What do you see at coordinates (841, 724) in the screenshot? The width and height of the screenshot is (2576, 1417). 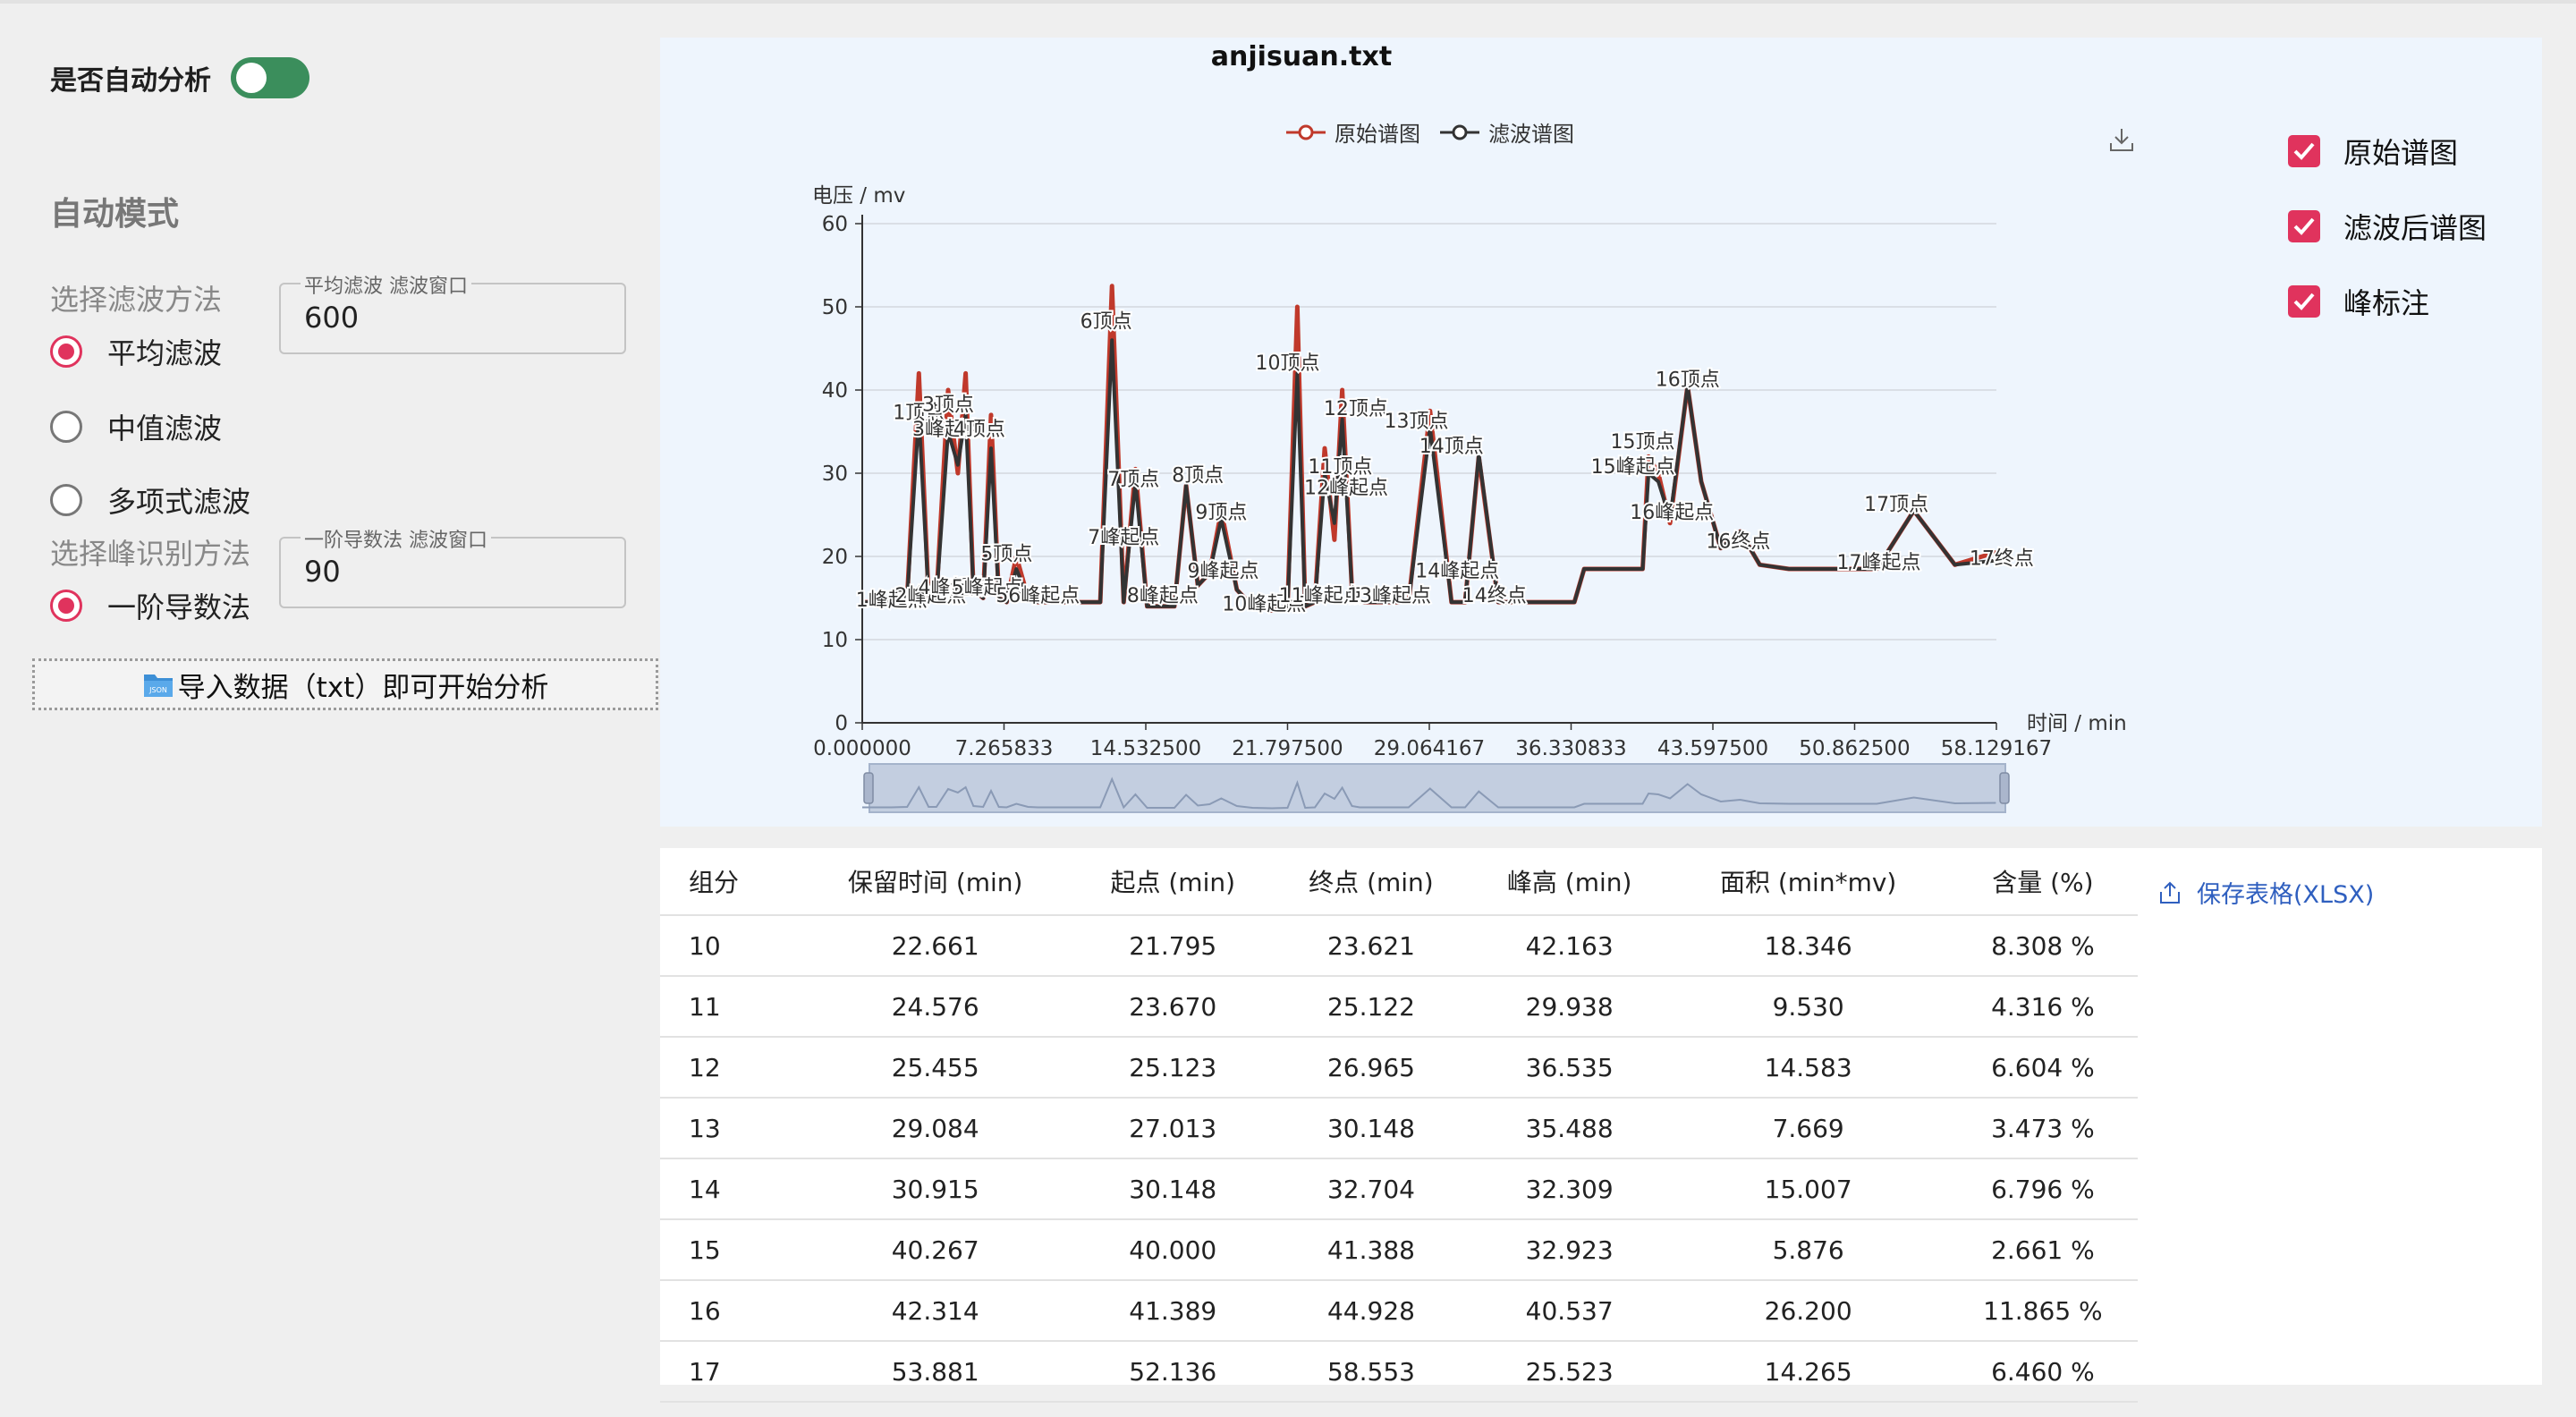 I see `y-tick-label: 0` at bounding box center [841, 724].